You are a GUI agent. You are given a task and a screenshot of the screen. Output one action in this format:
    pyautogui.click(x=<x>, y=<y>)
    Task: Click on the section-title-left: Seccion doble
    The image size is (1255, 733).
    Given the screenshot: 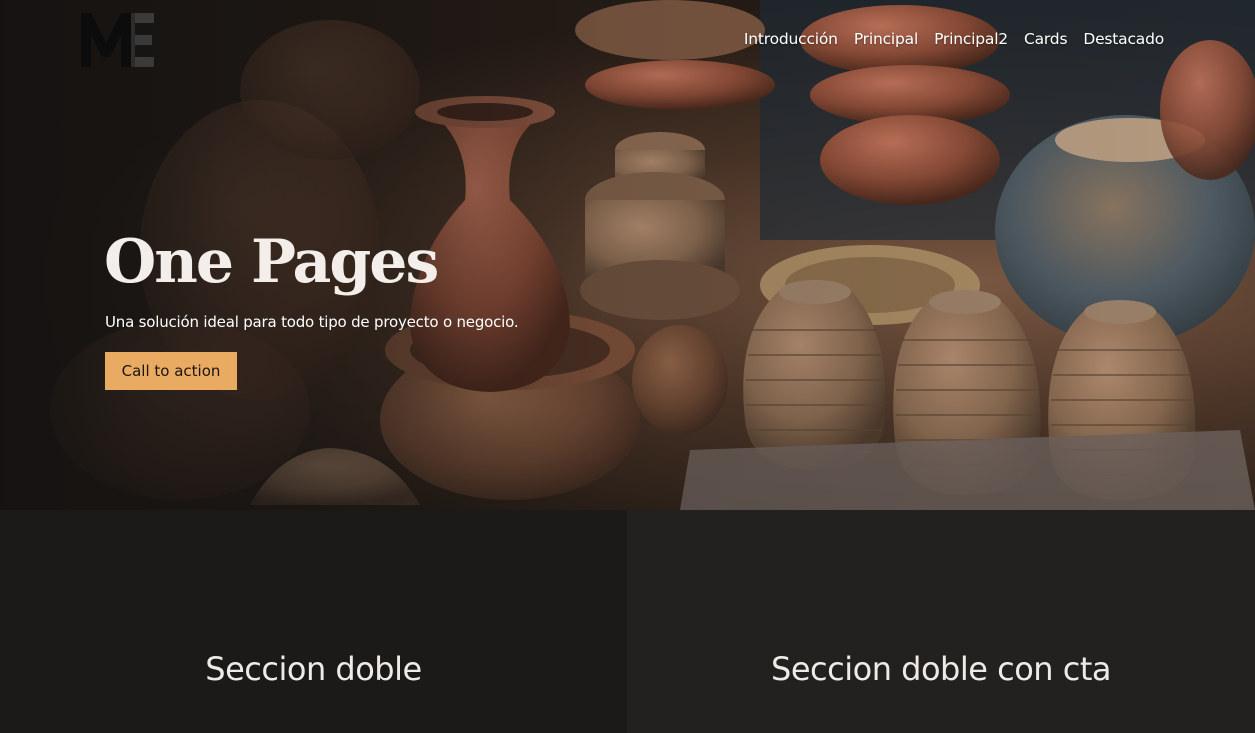 What is the action you would take?
    pyautogui.click(x=313, y=669)
    